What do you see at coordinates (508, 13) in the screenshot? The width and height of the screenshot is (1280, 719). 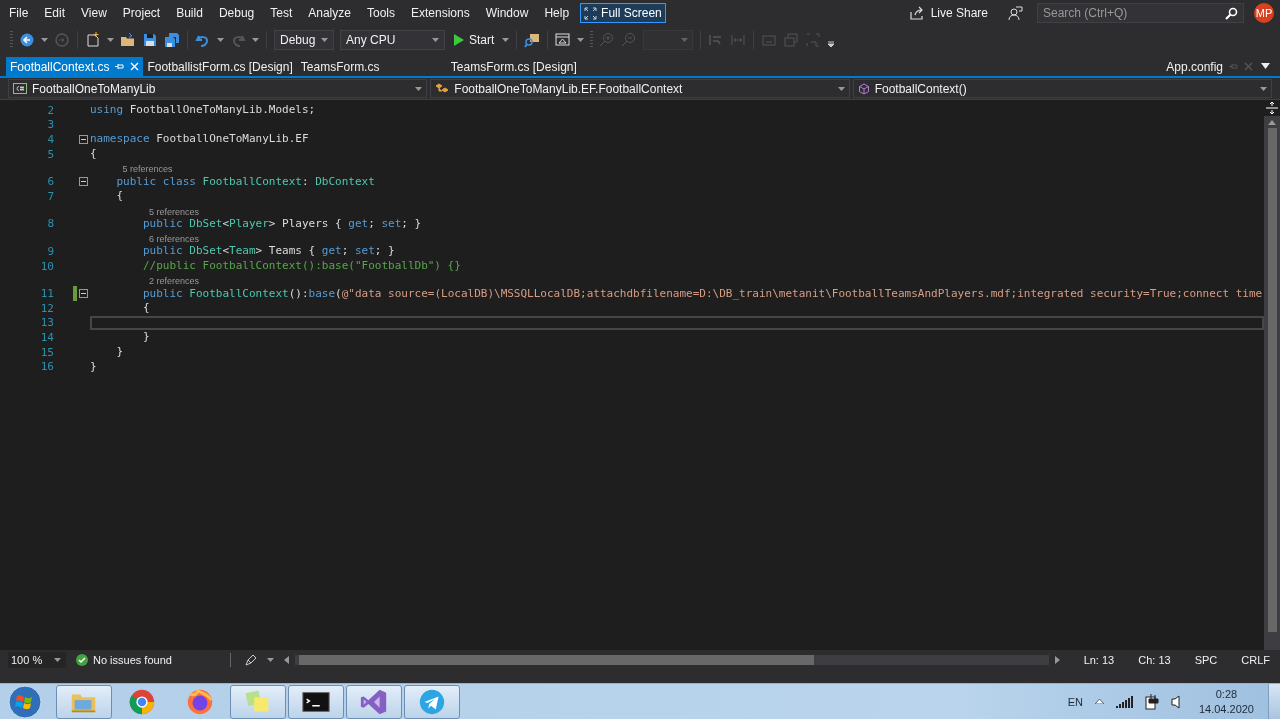 I see `menu-item: Window` at bounding box center [508, 13].